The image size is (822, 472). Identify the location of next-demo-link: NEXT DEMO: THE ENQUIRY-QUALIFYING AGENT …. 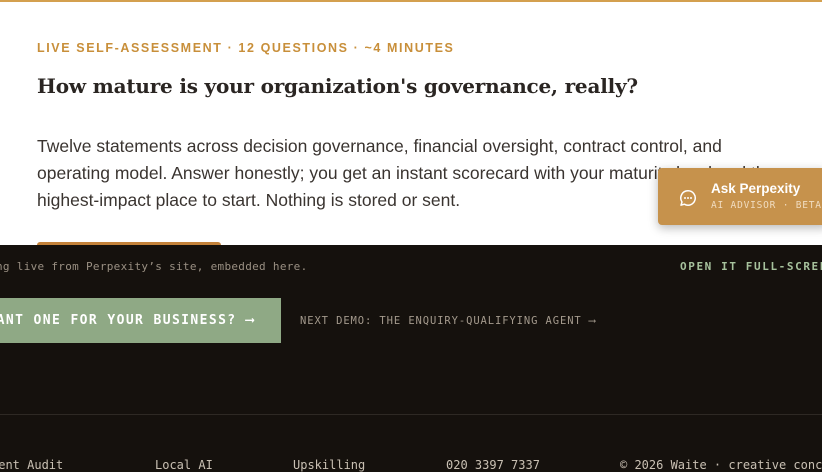
(448, 321).